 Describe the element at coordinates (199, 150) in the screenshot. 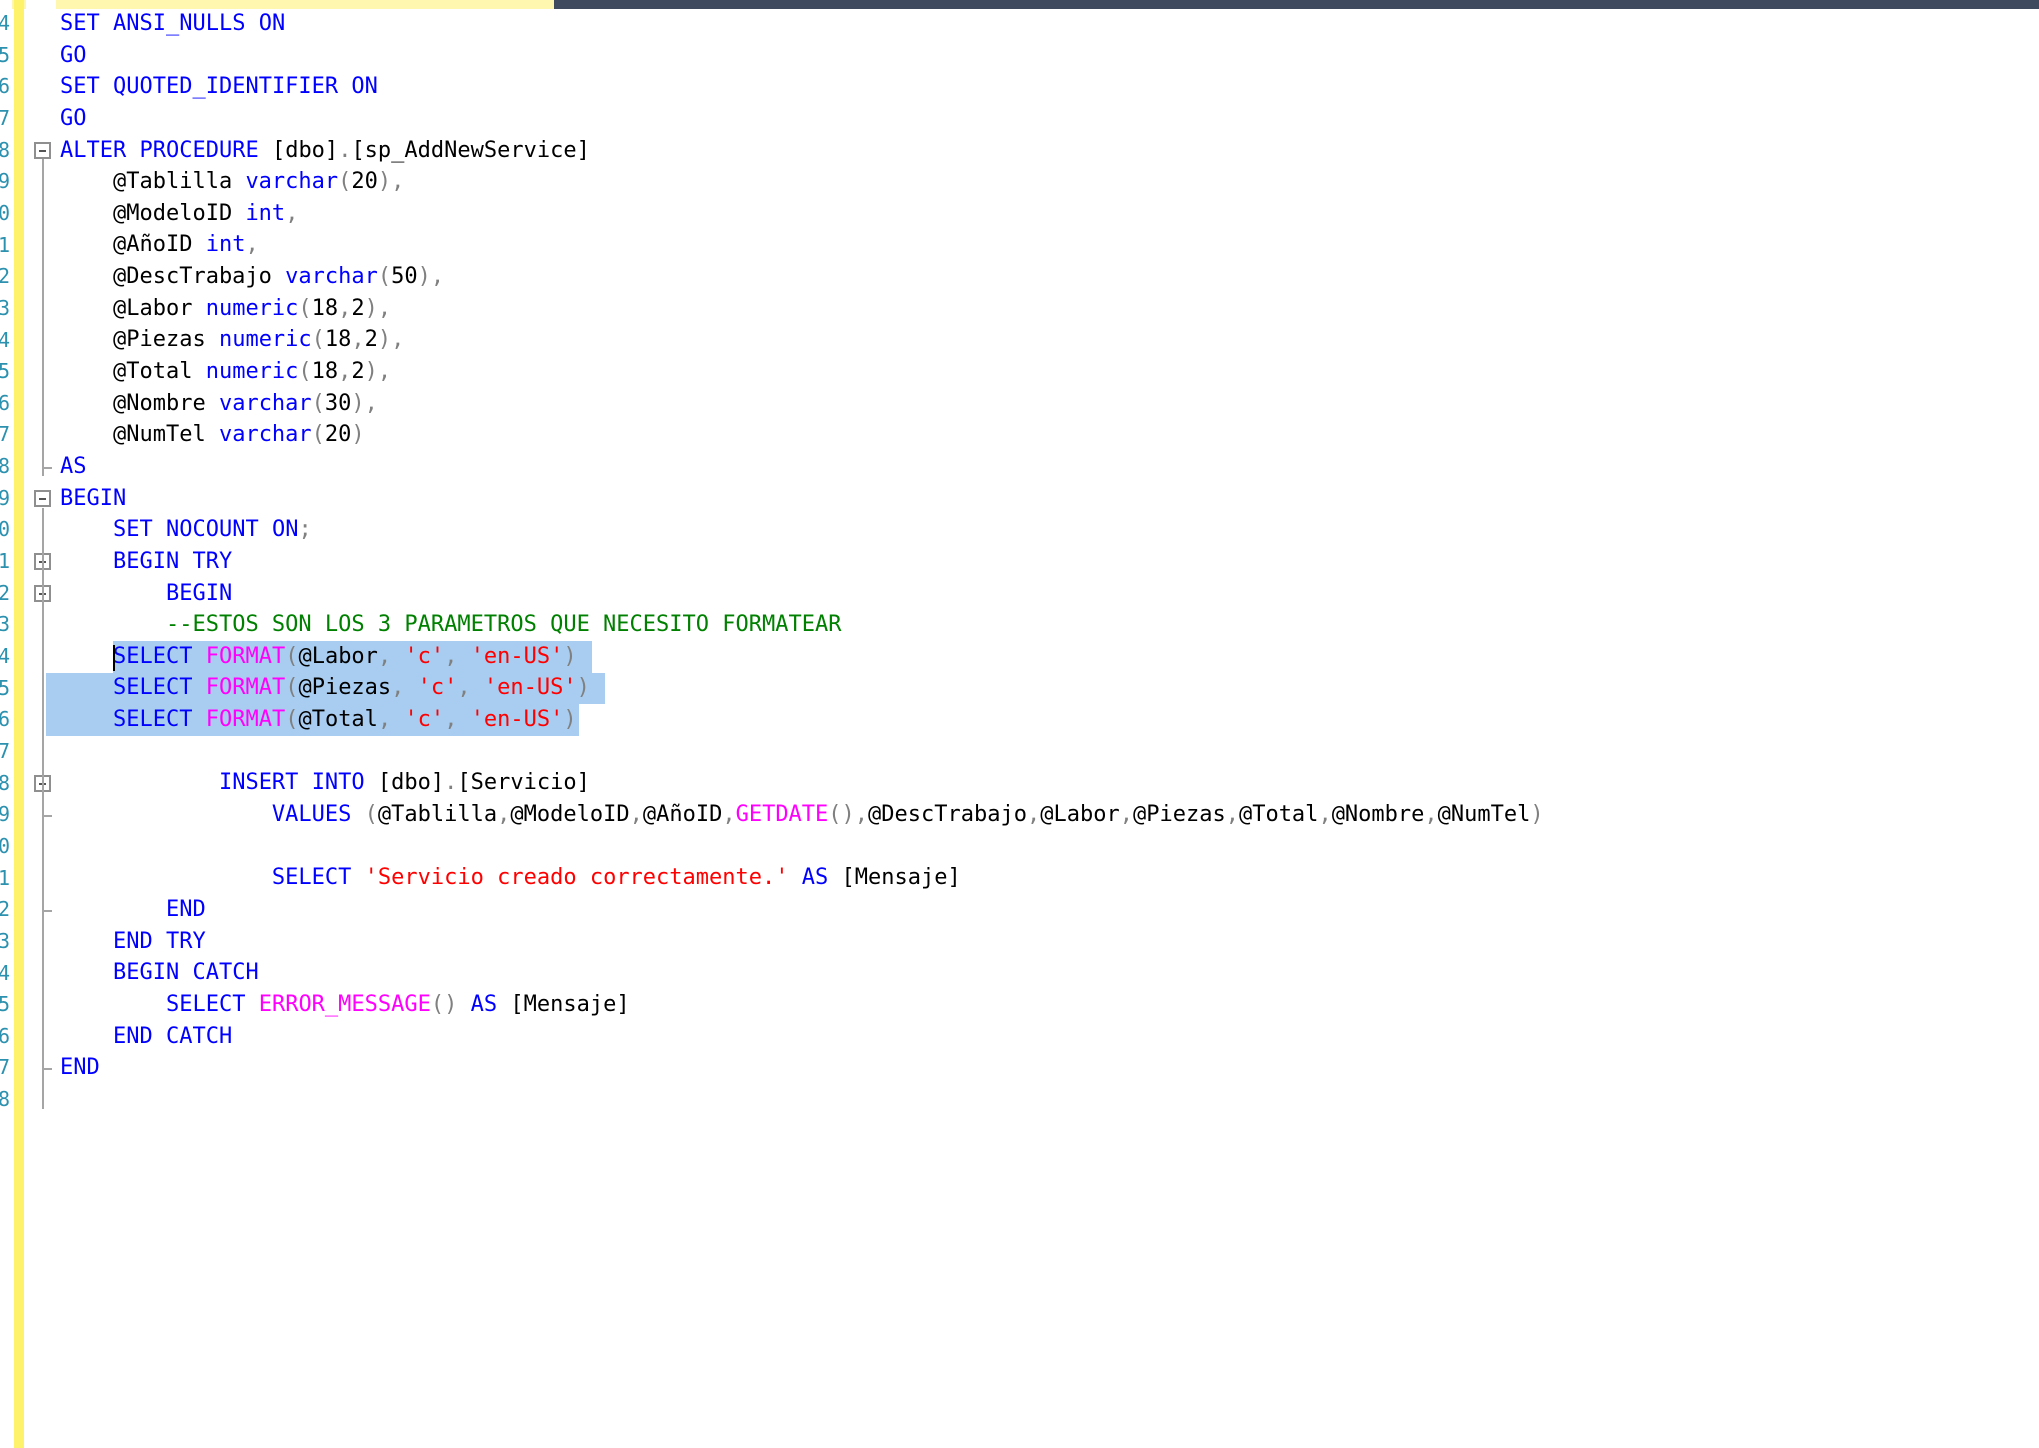

I see `code-token: PROCEDURE` at that location.